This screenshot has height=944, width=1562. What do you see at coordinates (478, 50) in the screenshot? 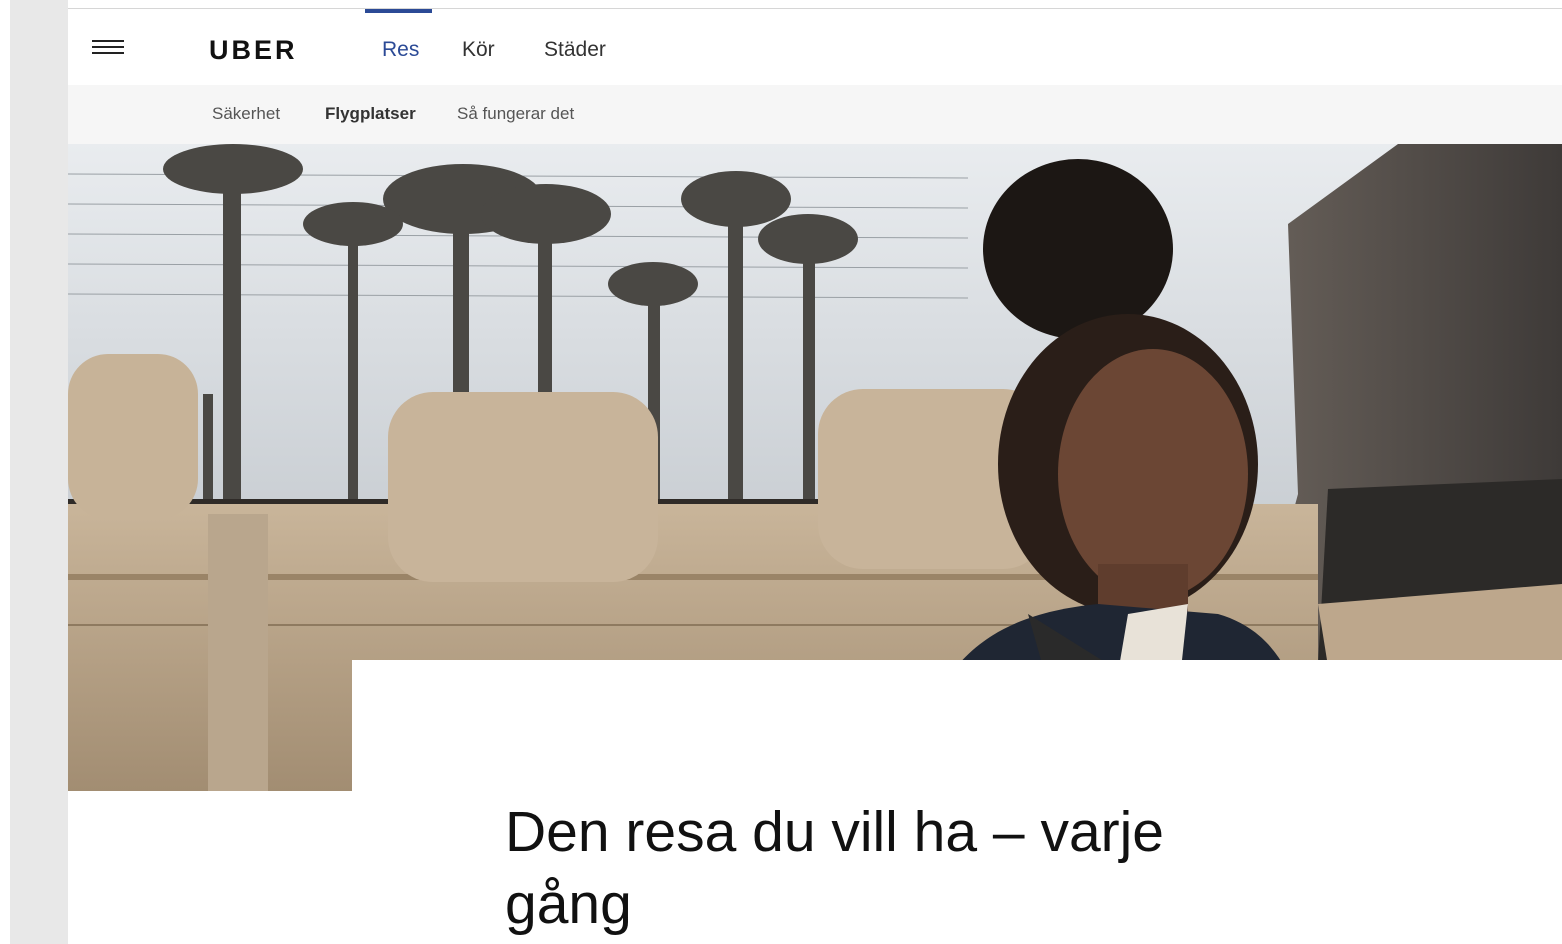
I see `tab-kor: Kör` at bounding box center [478, 50].